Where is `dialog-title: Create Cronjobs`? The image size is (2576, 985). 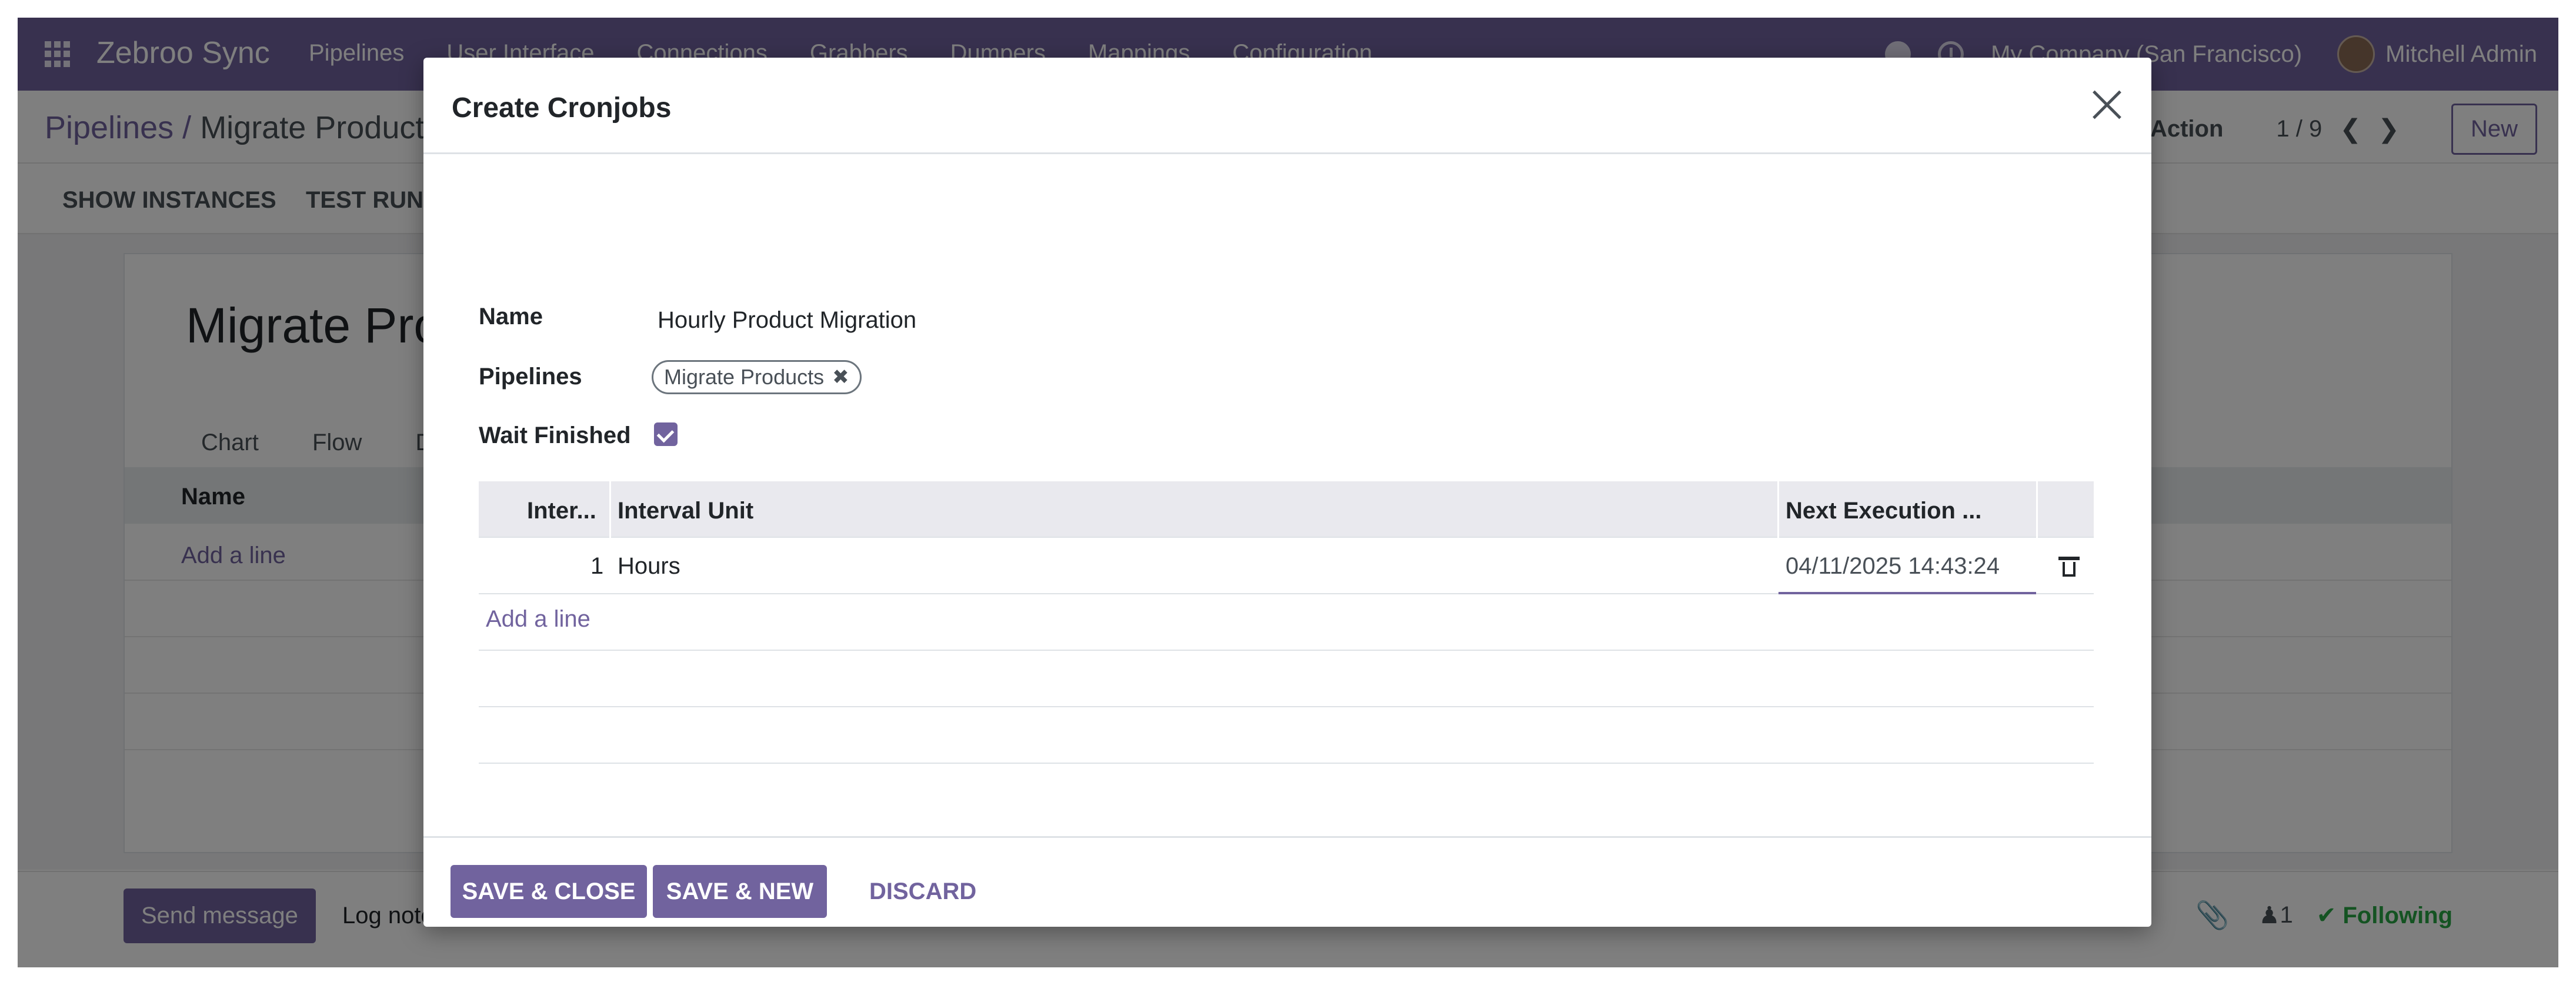
dialog-title: Create Cronjobs is located at coordinates (562, 108).